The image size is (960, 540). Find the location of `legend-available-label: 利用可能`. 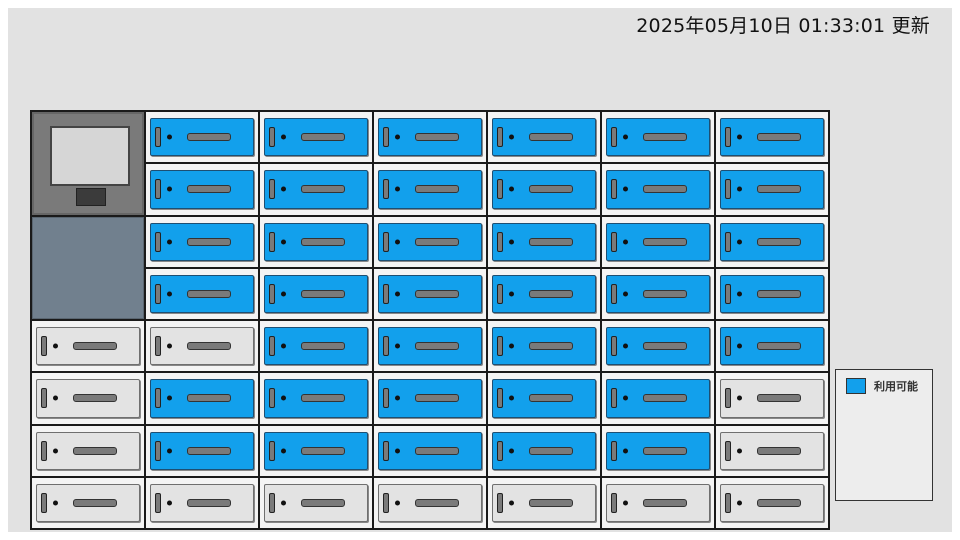

legend-available-label: 利用可能 is located at coordinates (896, 386).